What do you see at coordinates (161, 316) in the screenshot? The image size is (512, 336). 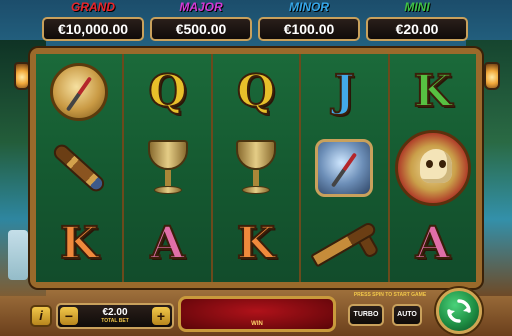 I see `bet-increase-button: +` at bounding box center [161, 316].